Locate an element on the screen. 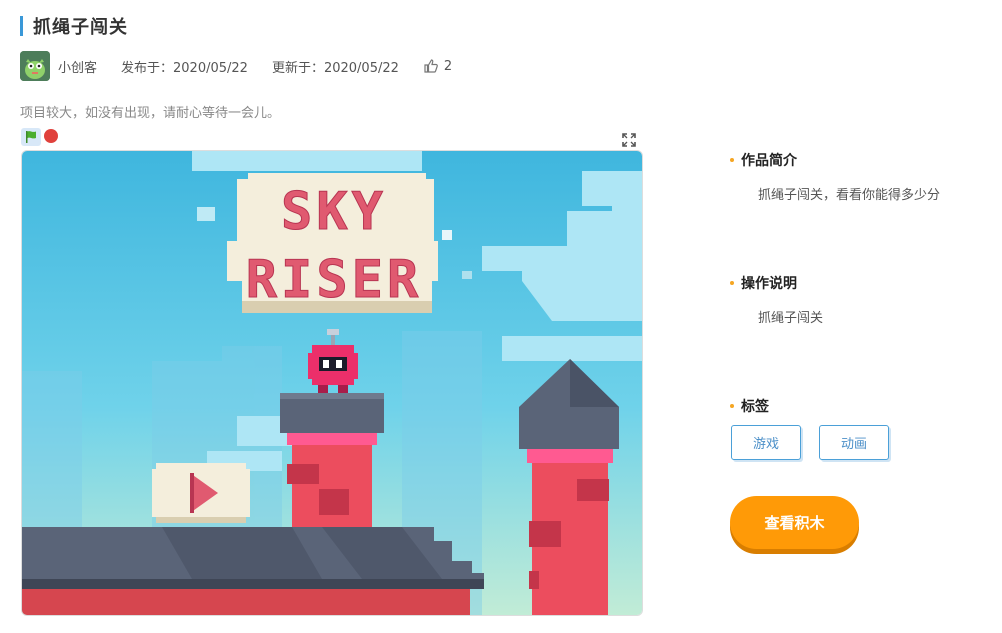  fullscreen-button is located at coordinates (629, 139).